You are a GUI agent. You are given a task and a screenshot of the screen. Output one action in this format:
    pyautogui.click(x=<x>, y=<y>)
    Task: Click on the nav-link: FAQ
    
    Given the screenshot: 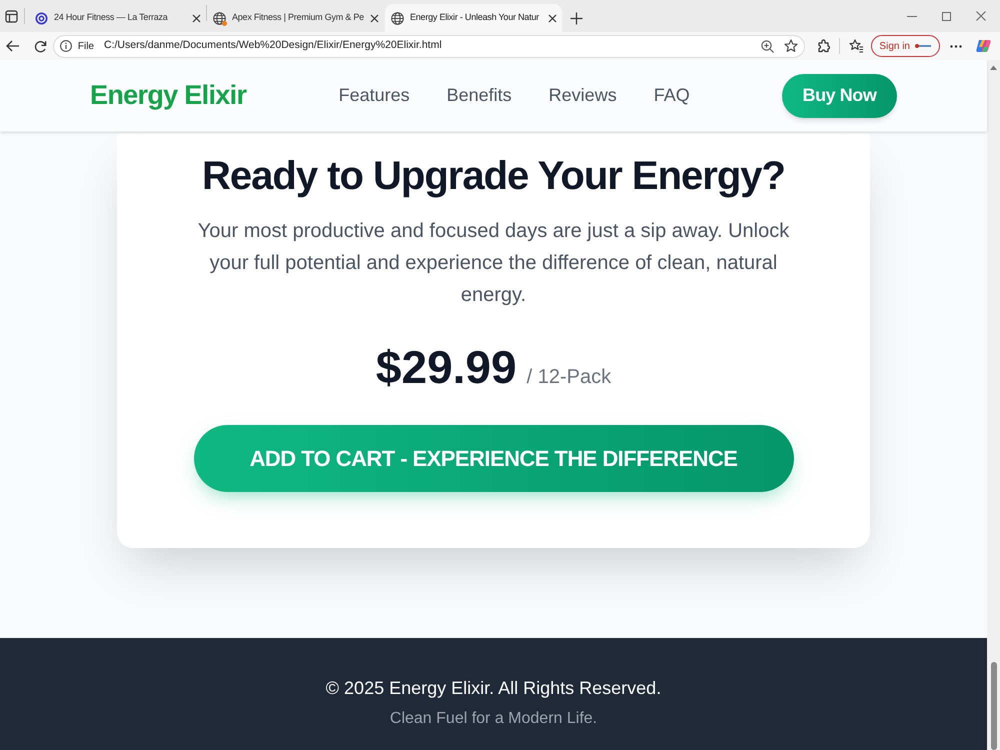 What is the action you would take?
    pyautogui.click(x=672, y=95)
    